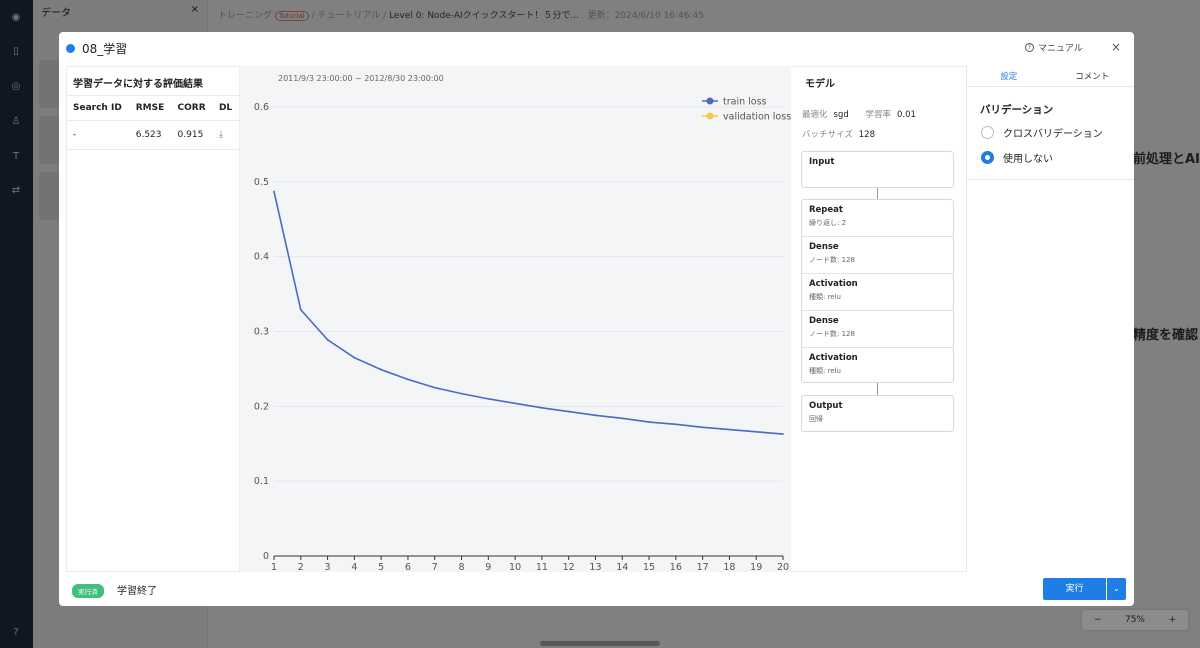 This screenshot has height=648, width=1200. I want to click on x-tick-label: 6, so click(408, 567).